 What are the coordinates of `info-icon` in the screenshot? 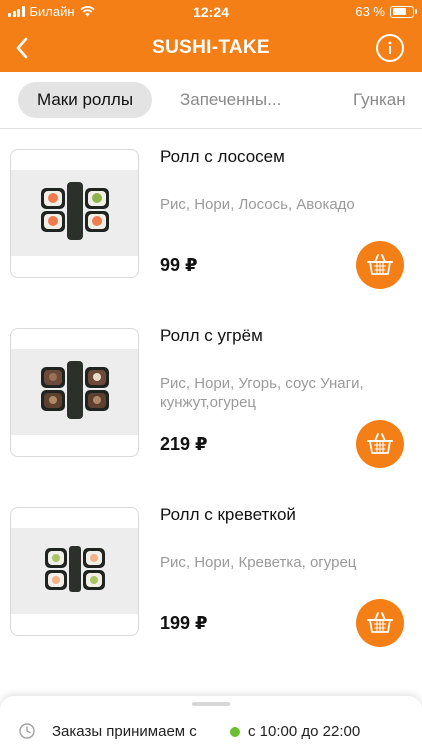 It's located at (390, 47).